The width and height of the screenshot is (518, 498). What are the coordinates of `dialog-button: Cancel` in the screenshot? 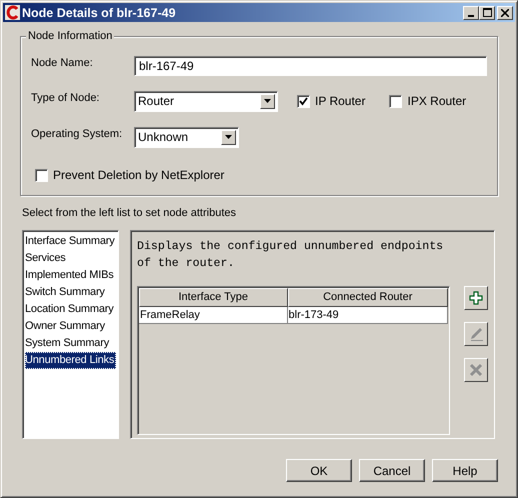 It's located at (392, 470).